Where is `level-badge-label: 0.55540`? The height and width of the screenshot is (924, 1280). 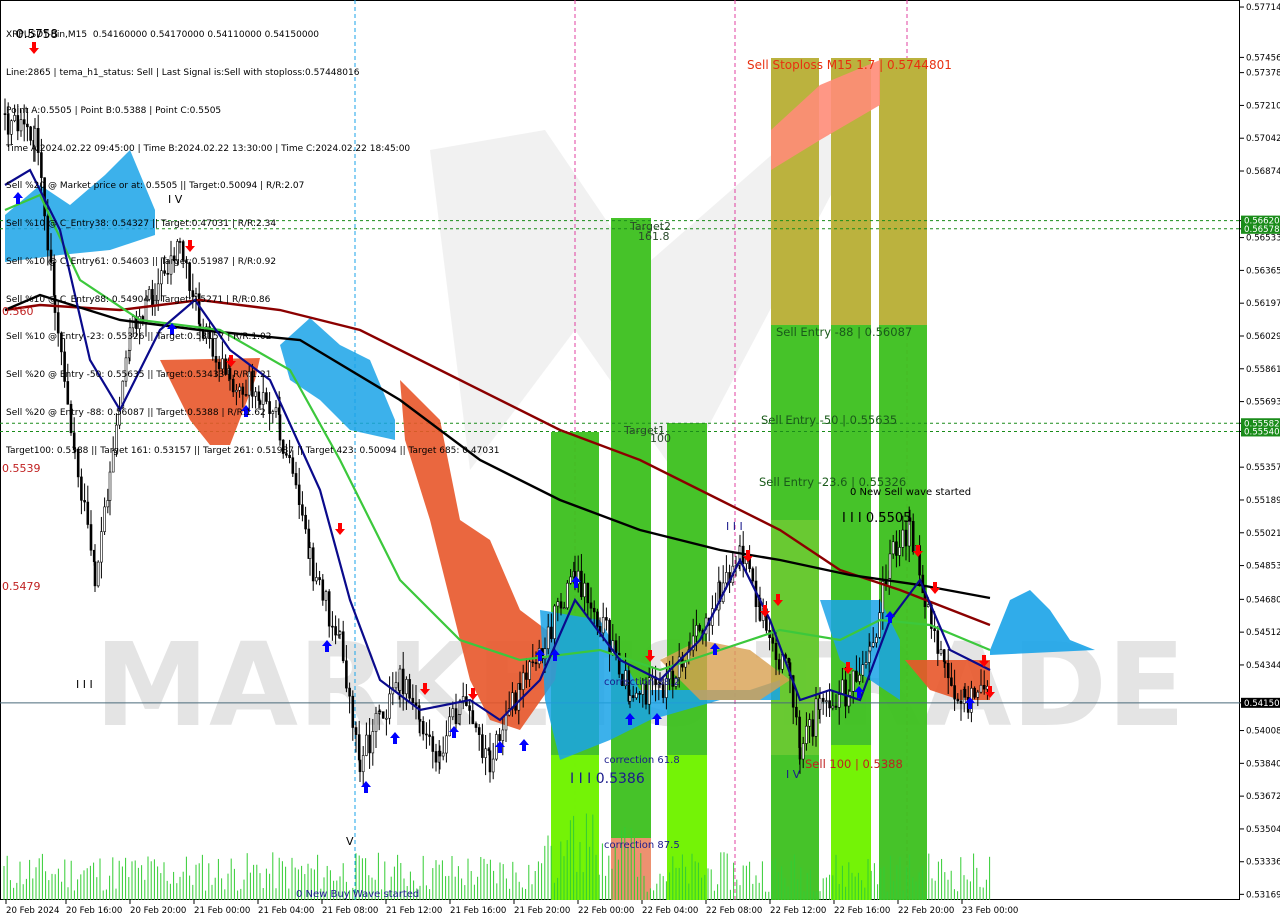
level-badge-label: 0.55540 is located at coordinates (1262, 432).